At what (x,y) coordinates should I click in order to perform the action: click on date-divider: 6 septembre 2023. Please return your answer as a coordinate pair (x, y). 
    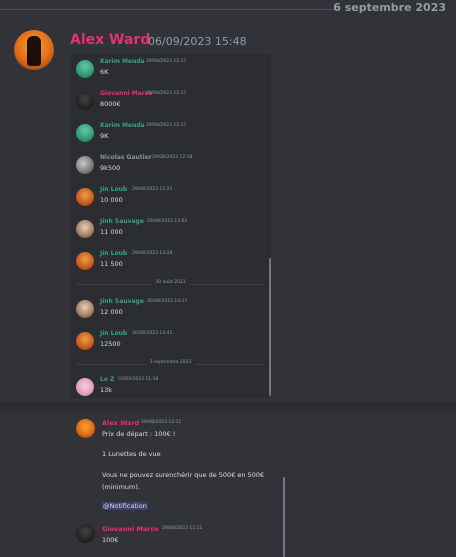
    Looking at the image, I should click on (228, 9).